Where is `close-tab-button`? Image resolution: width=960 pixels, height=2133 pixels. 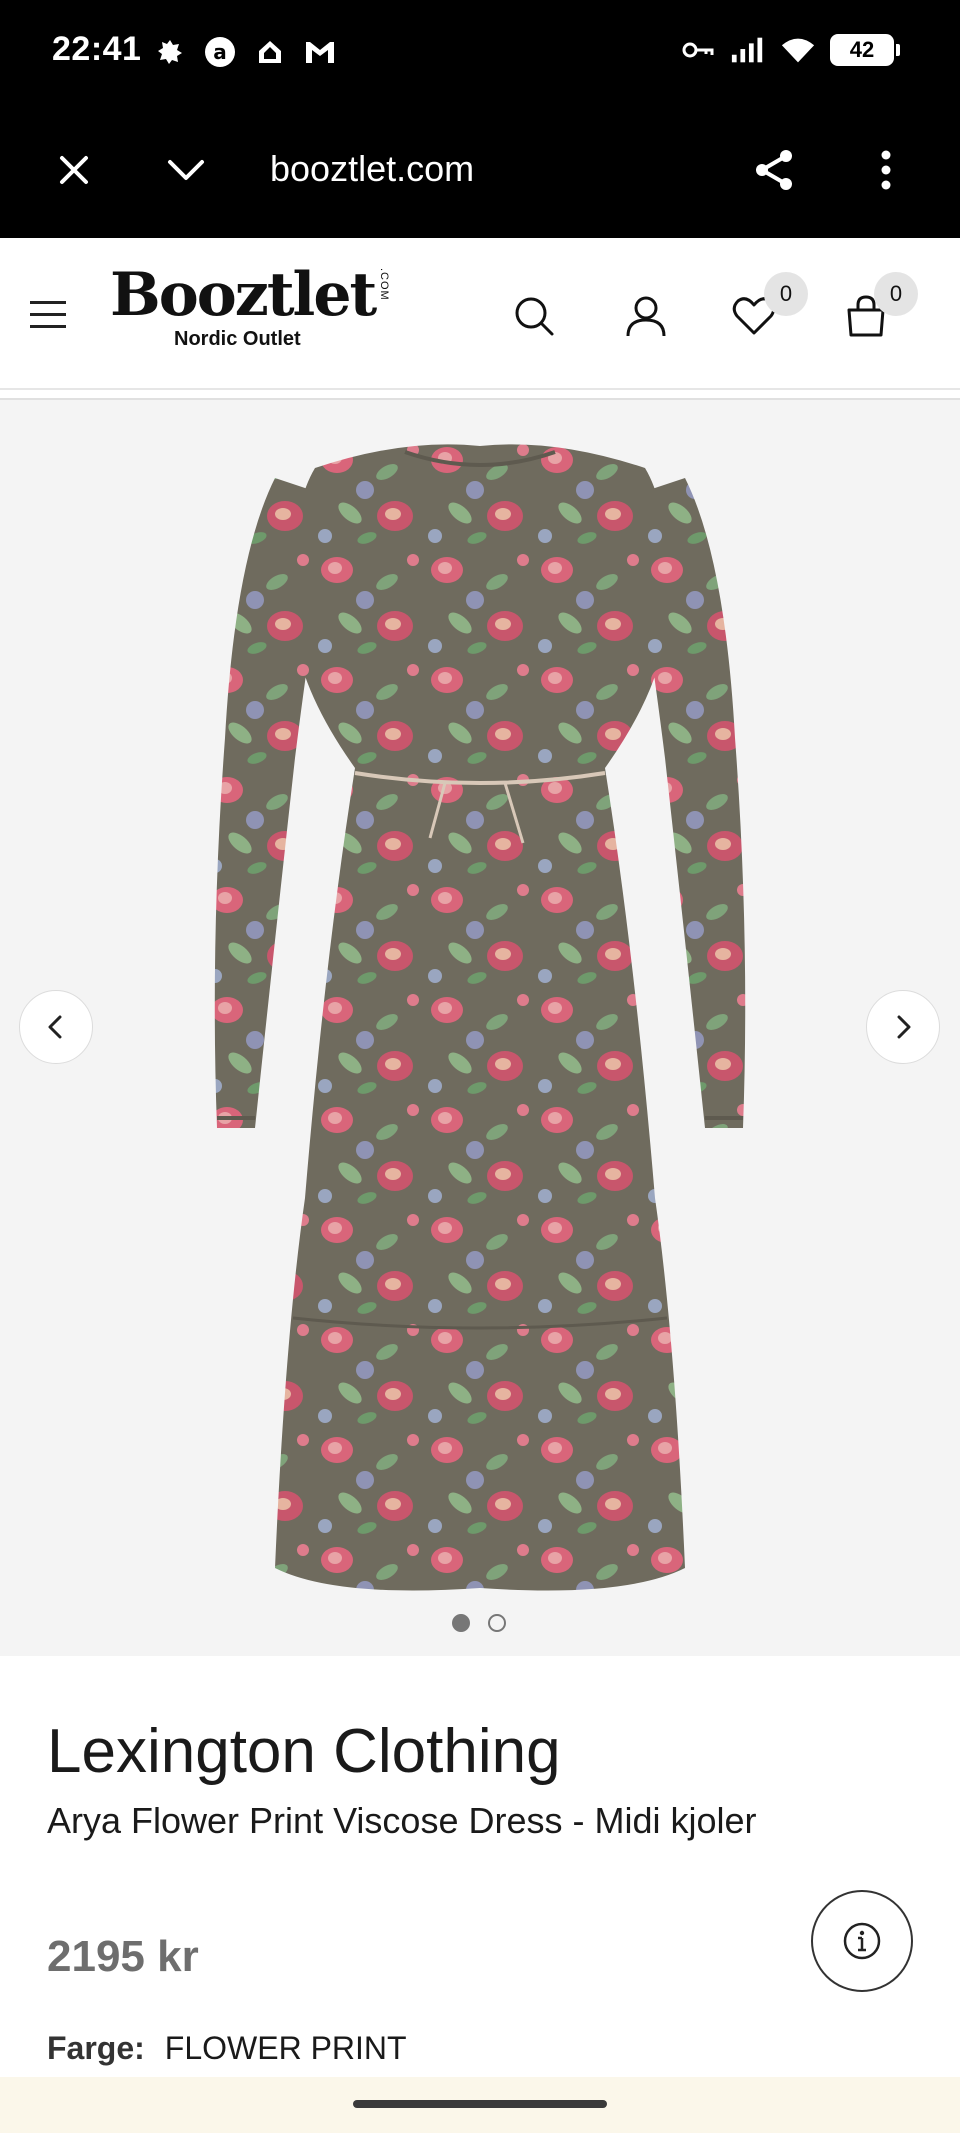
close-tab-button is located at coordinates (74, 170).